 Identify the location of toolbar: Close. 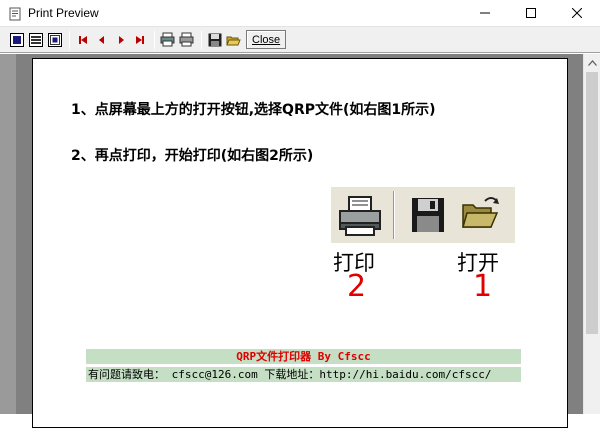
(300, 39).